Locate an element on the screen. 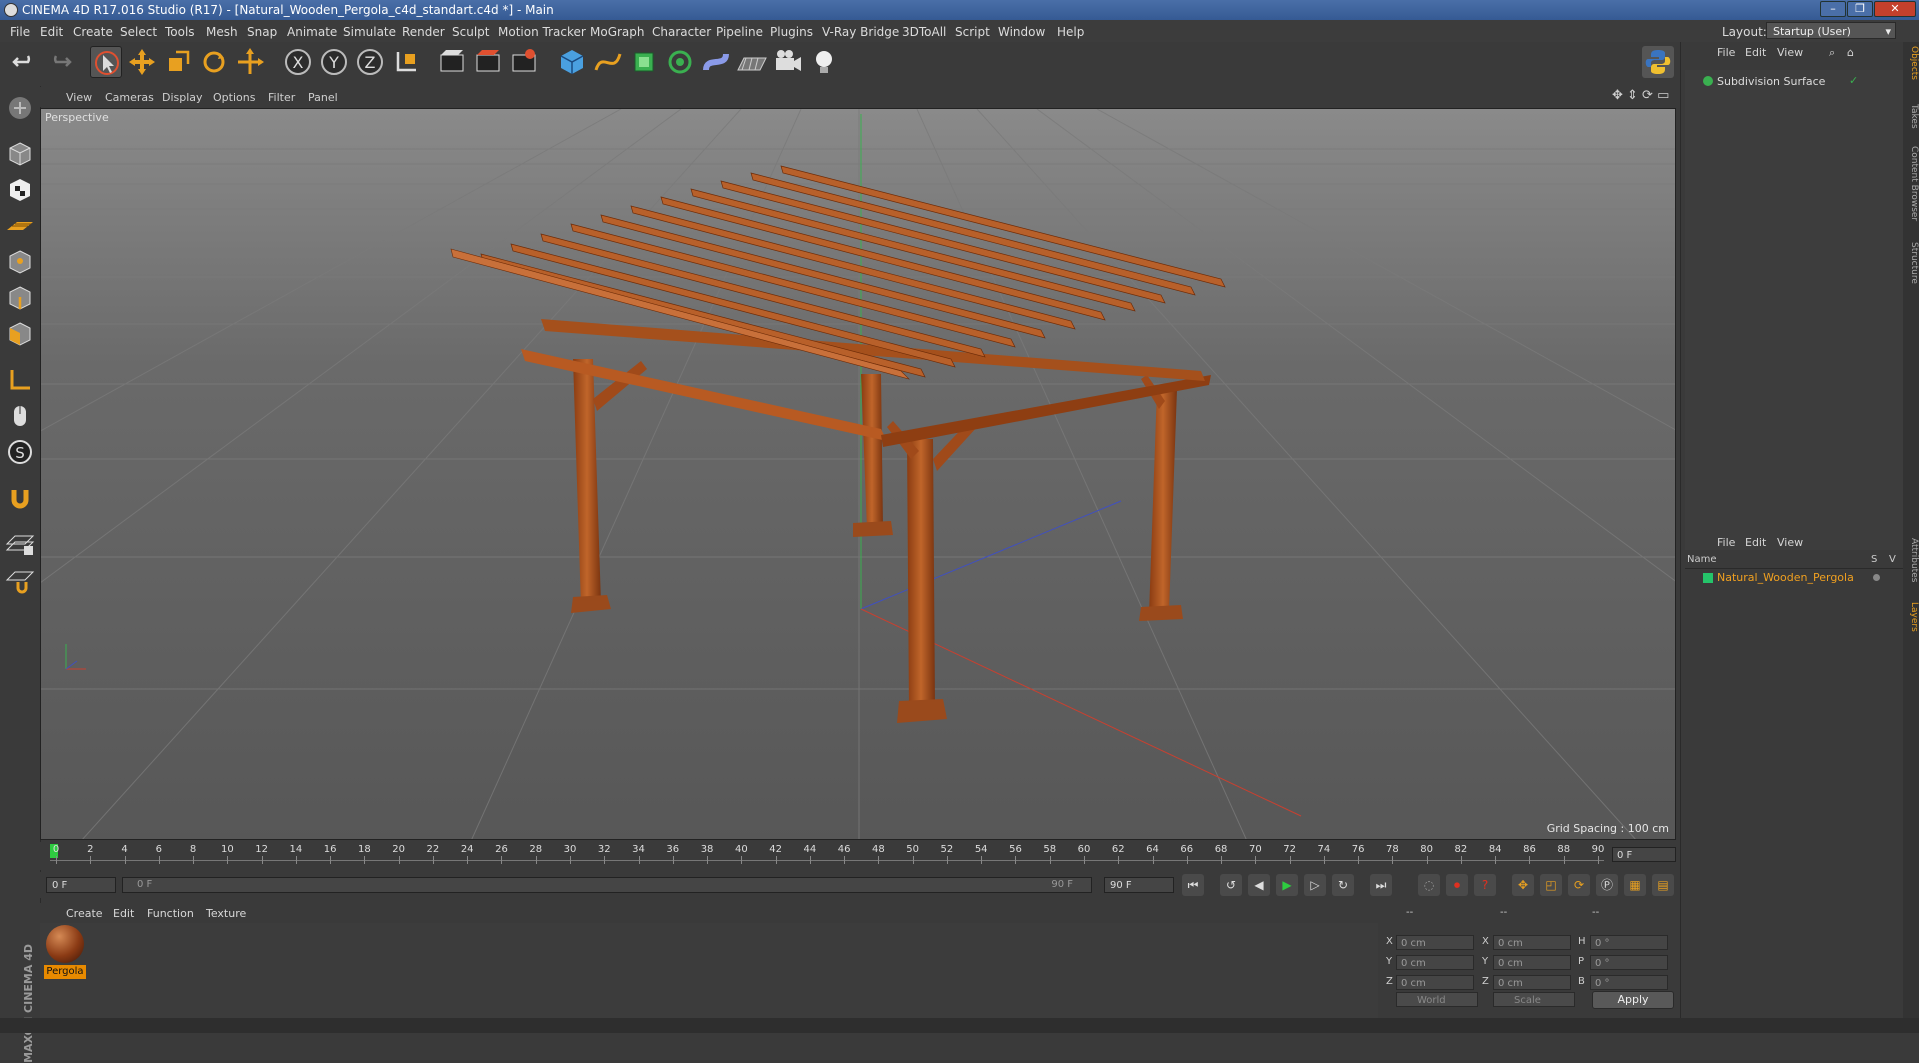  material-menu-create: Create is located at coordinates (84, 913).